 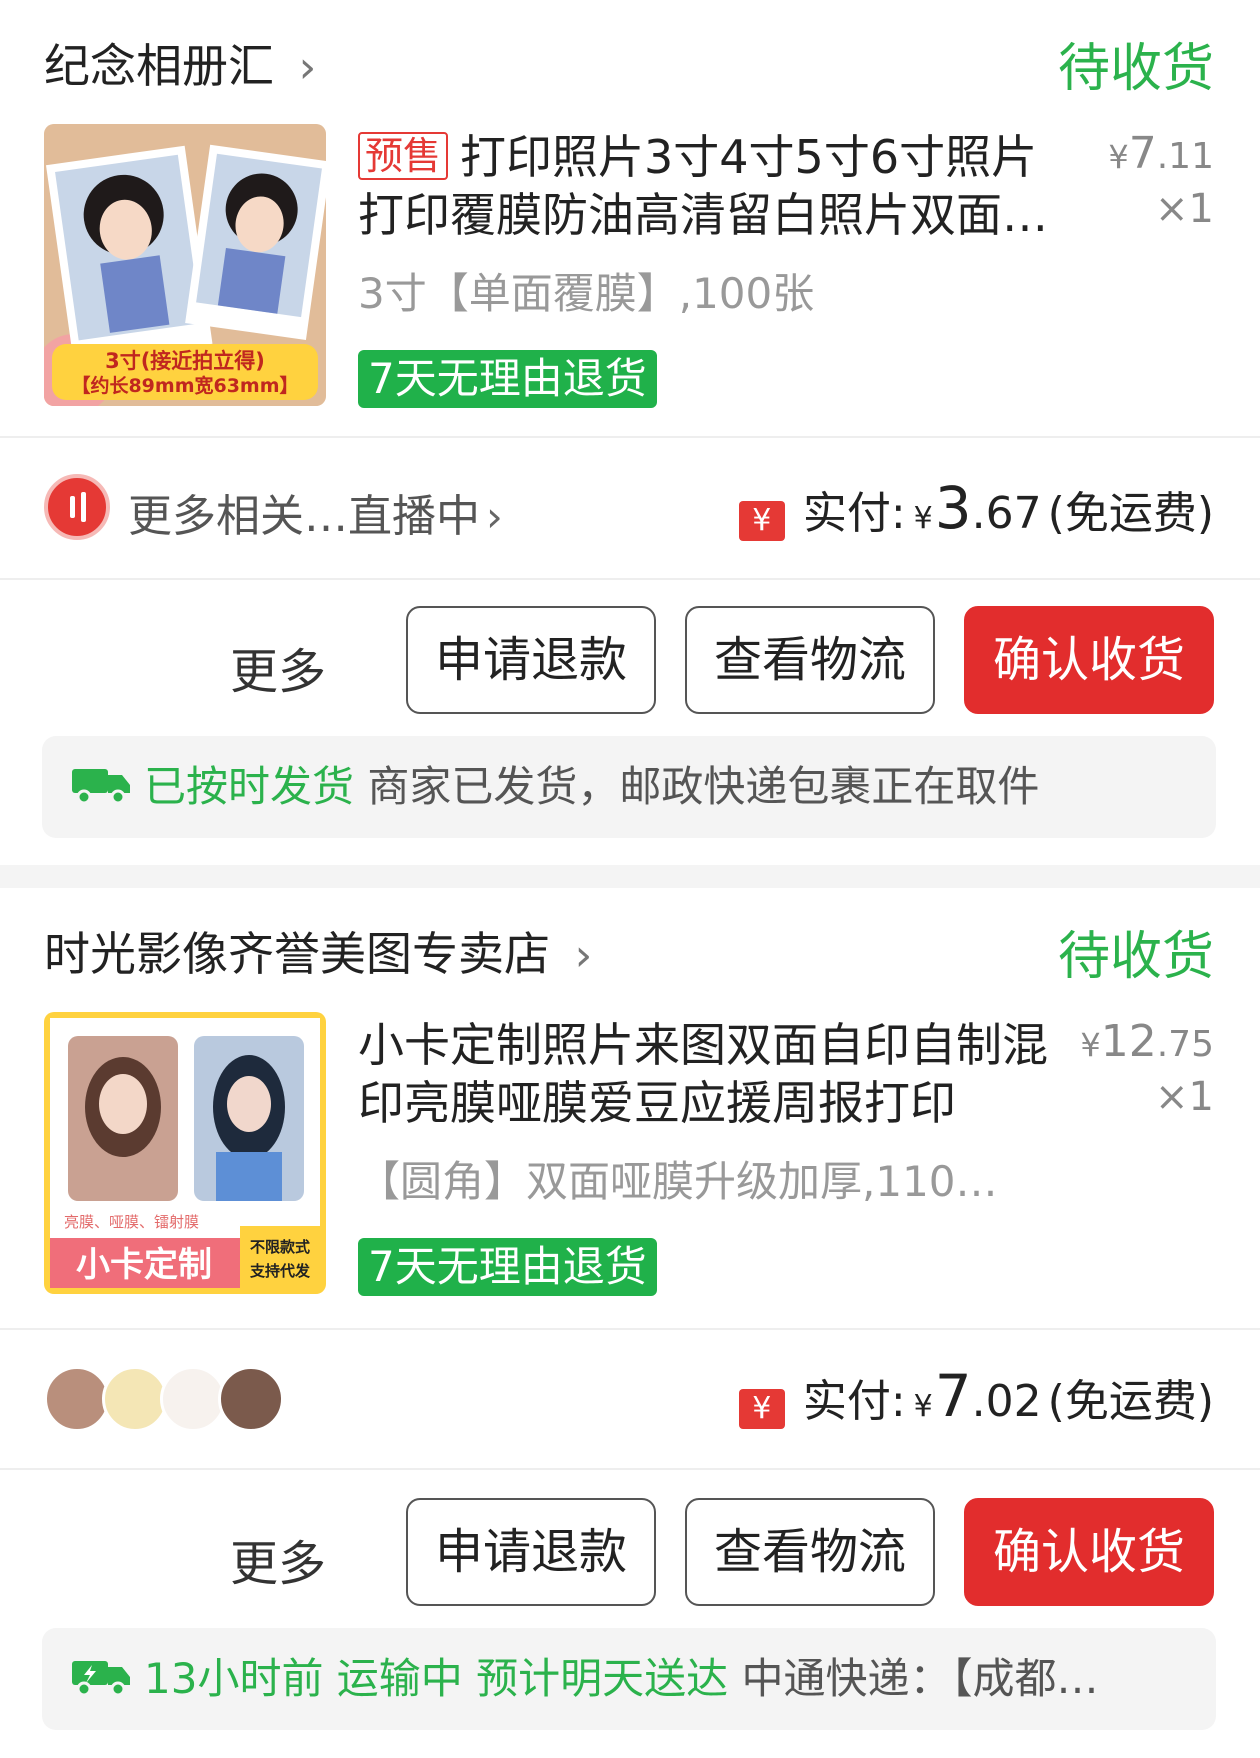 I want to click on thumb-side-1: 不限款式, so click(x=280, y=1247).